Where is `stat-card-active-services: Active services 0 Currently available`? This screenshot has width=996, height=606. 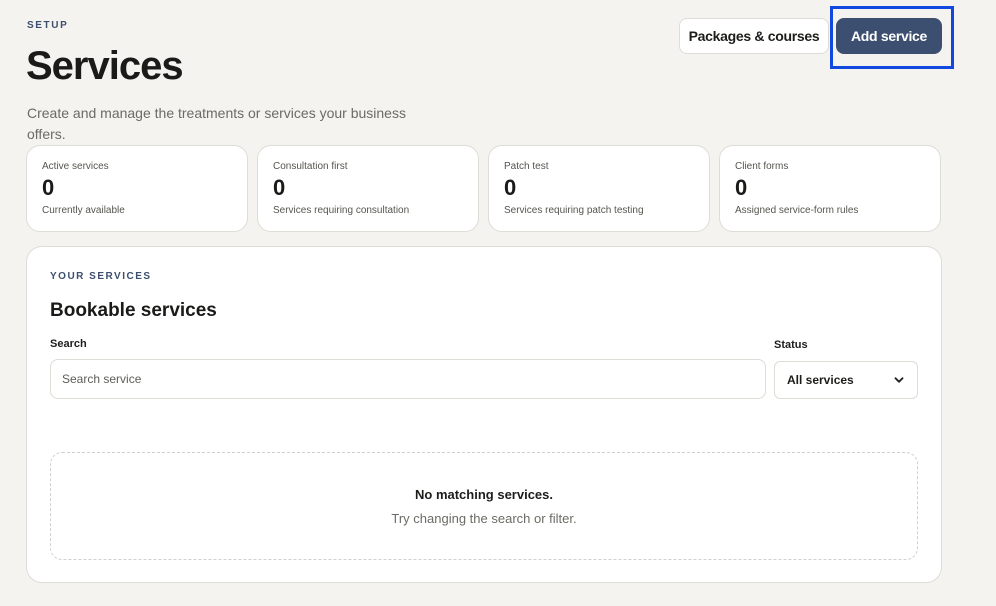 stat-card-active-services: Active services 0 Currently available is located at coordinates (137, 188).